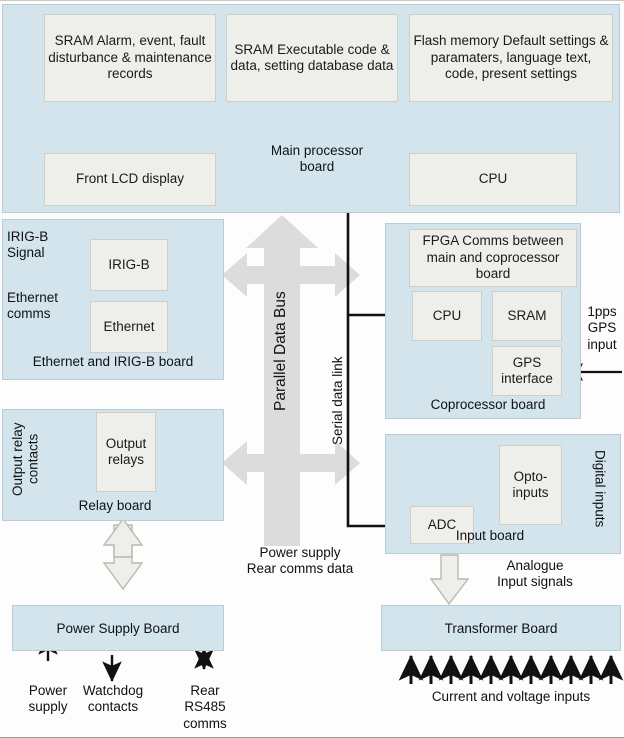 The image size is (624, 738). Describe the element at coordinates (530, 485) in the screenshot. I see `opto-inputs-box: Opto- inputs` at that location.